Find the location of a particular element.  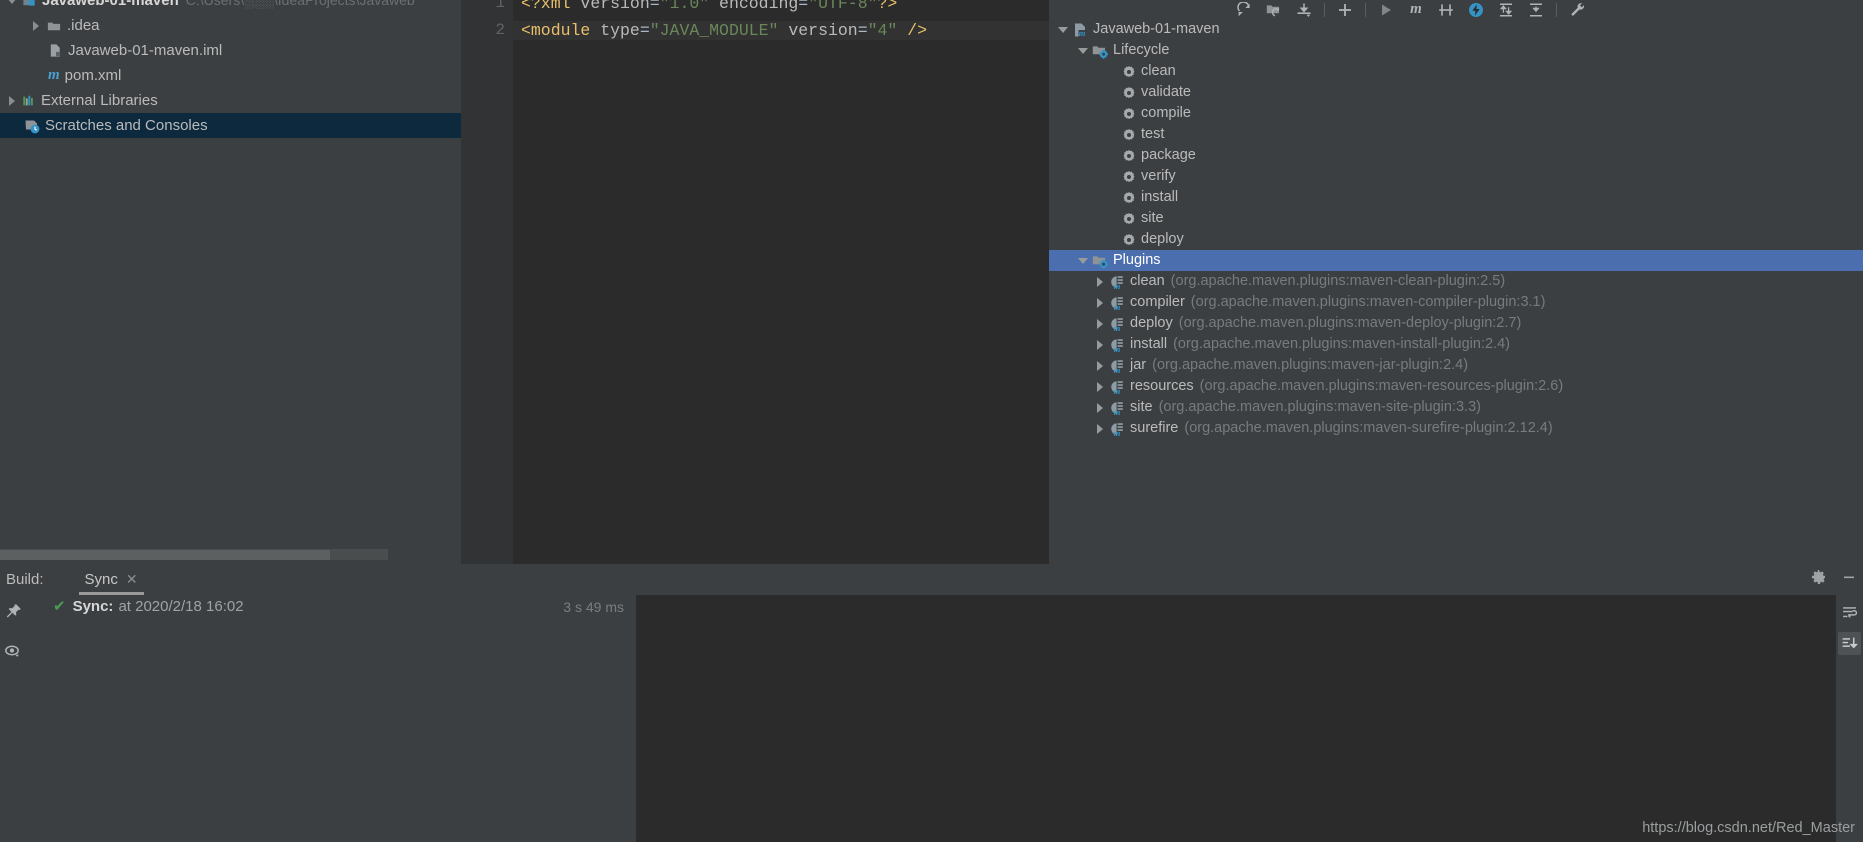

run-maven-build-icon is located at coordinates (1386, 9).